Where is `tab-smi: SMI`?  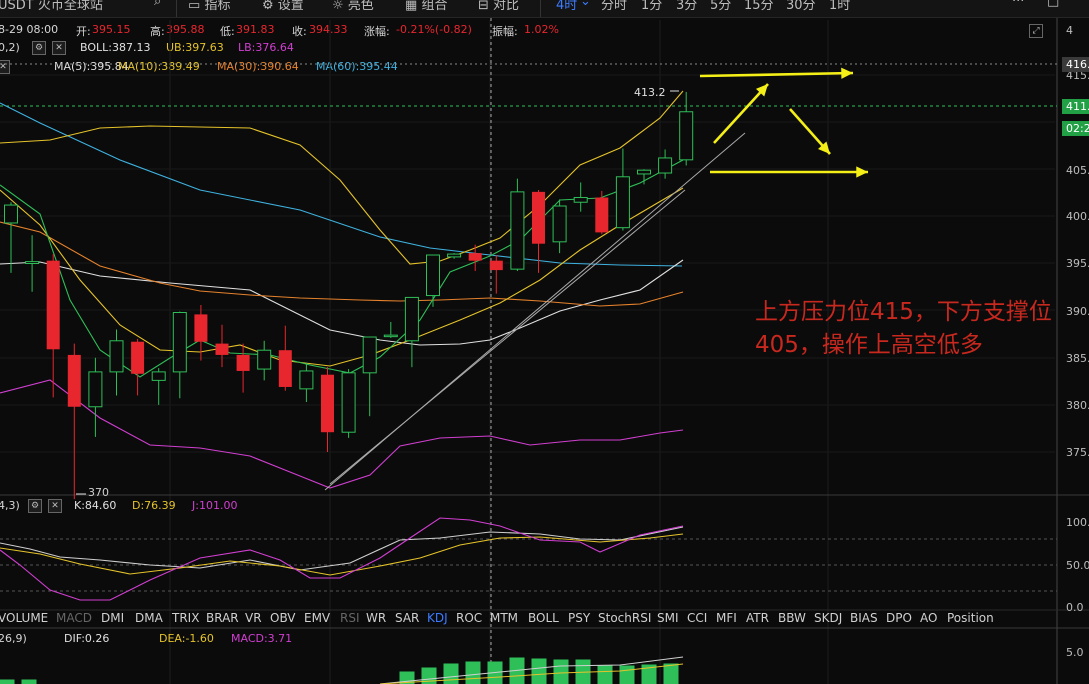
tab-smi: SMI is located at coordinates (668, 618).